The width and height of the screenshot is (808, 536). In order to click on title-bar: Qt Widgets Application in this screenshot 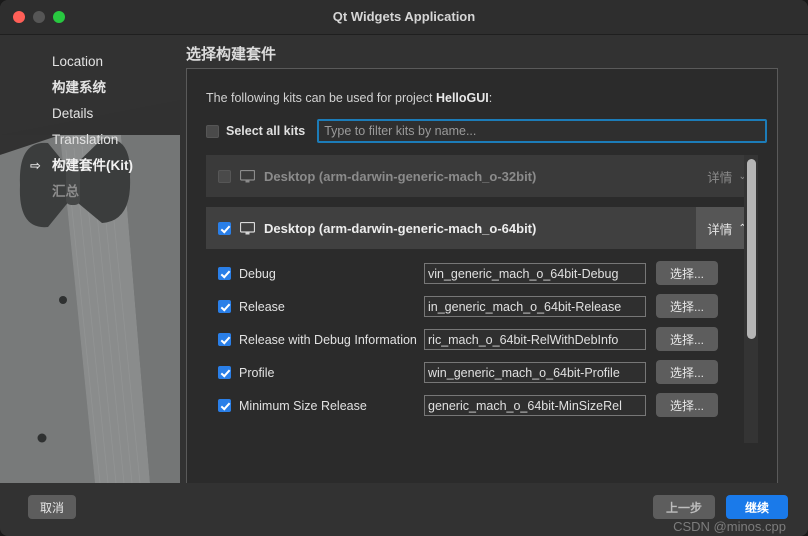, I will do `click(404, 17)`.